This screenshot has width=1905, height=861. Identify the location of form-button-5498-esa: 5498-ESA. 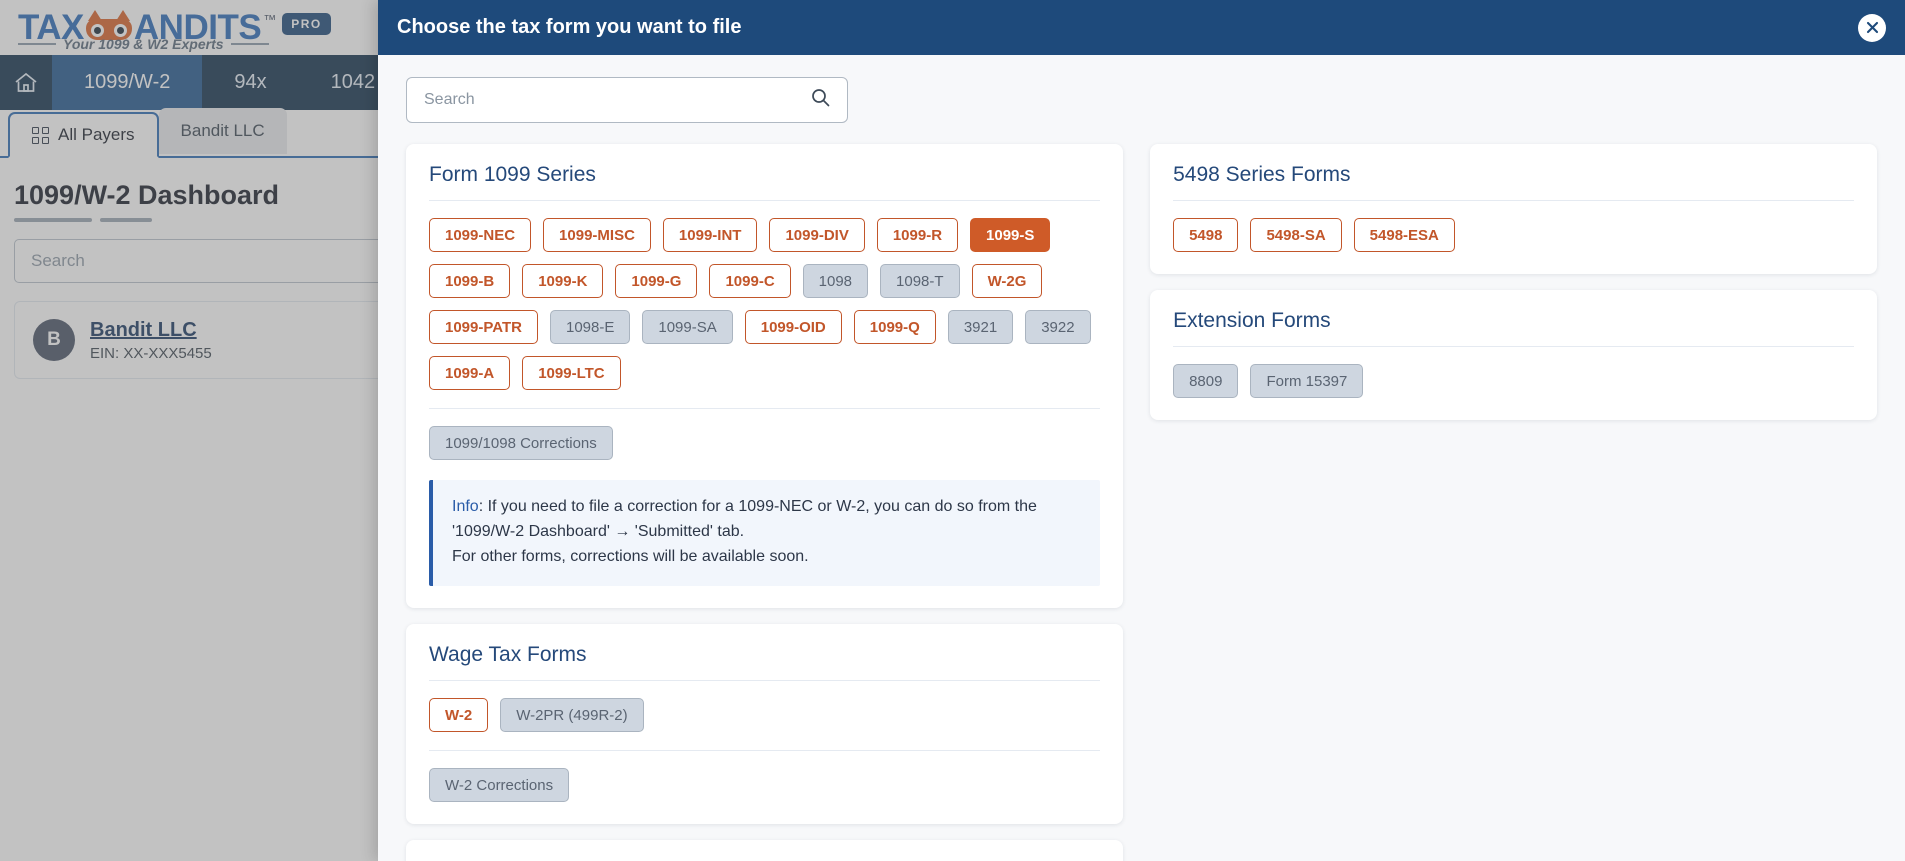
(1404, 235).